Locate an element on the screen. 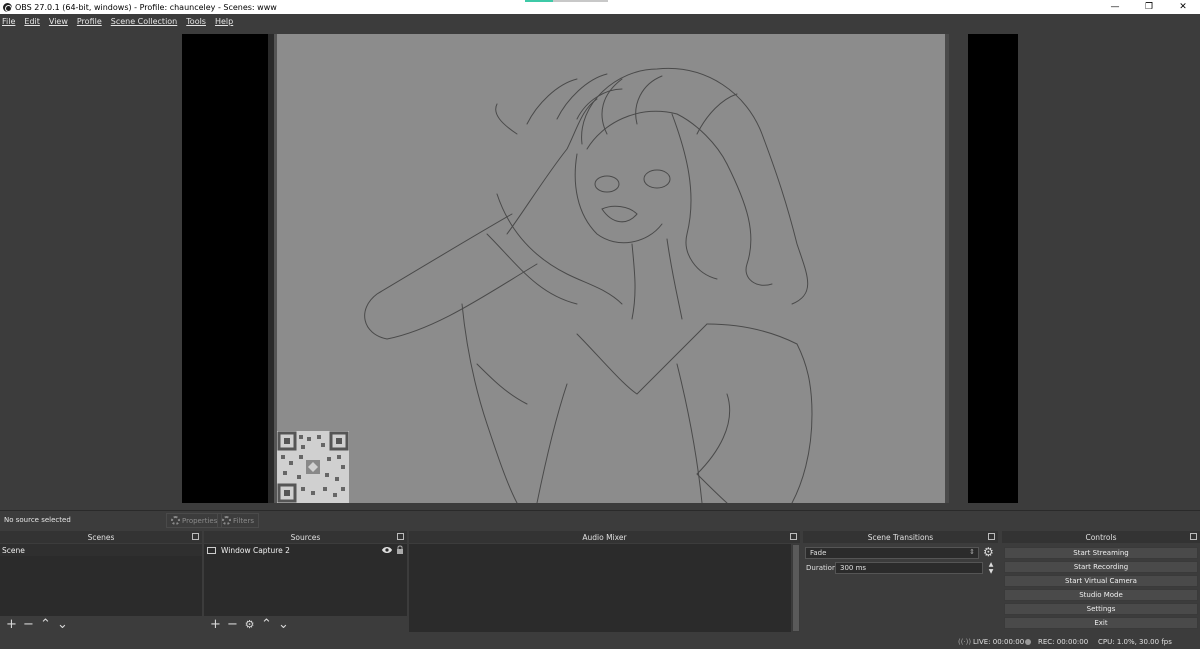 The width and height of the screenshot is (1200, 649). scenes-header: Scenes is located at coordinates (101, 537).